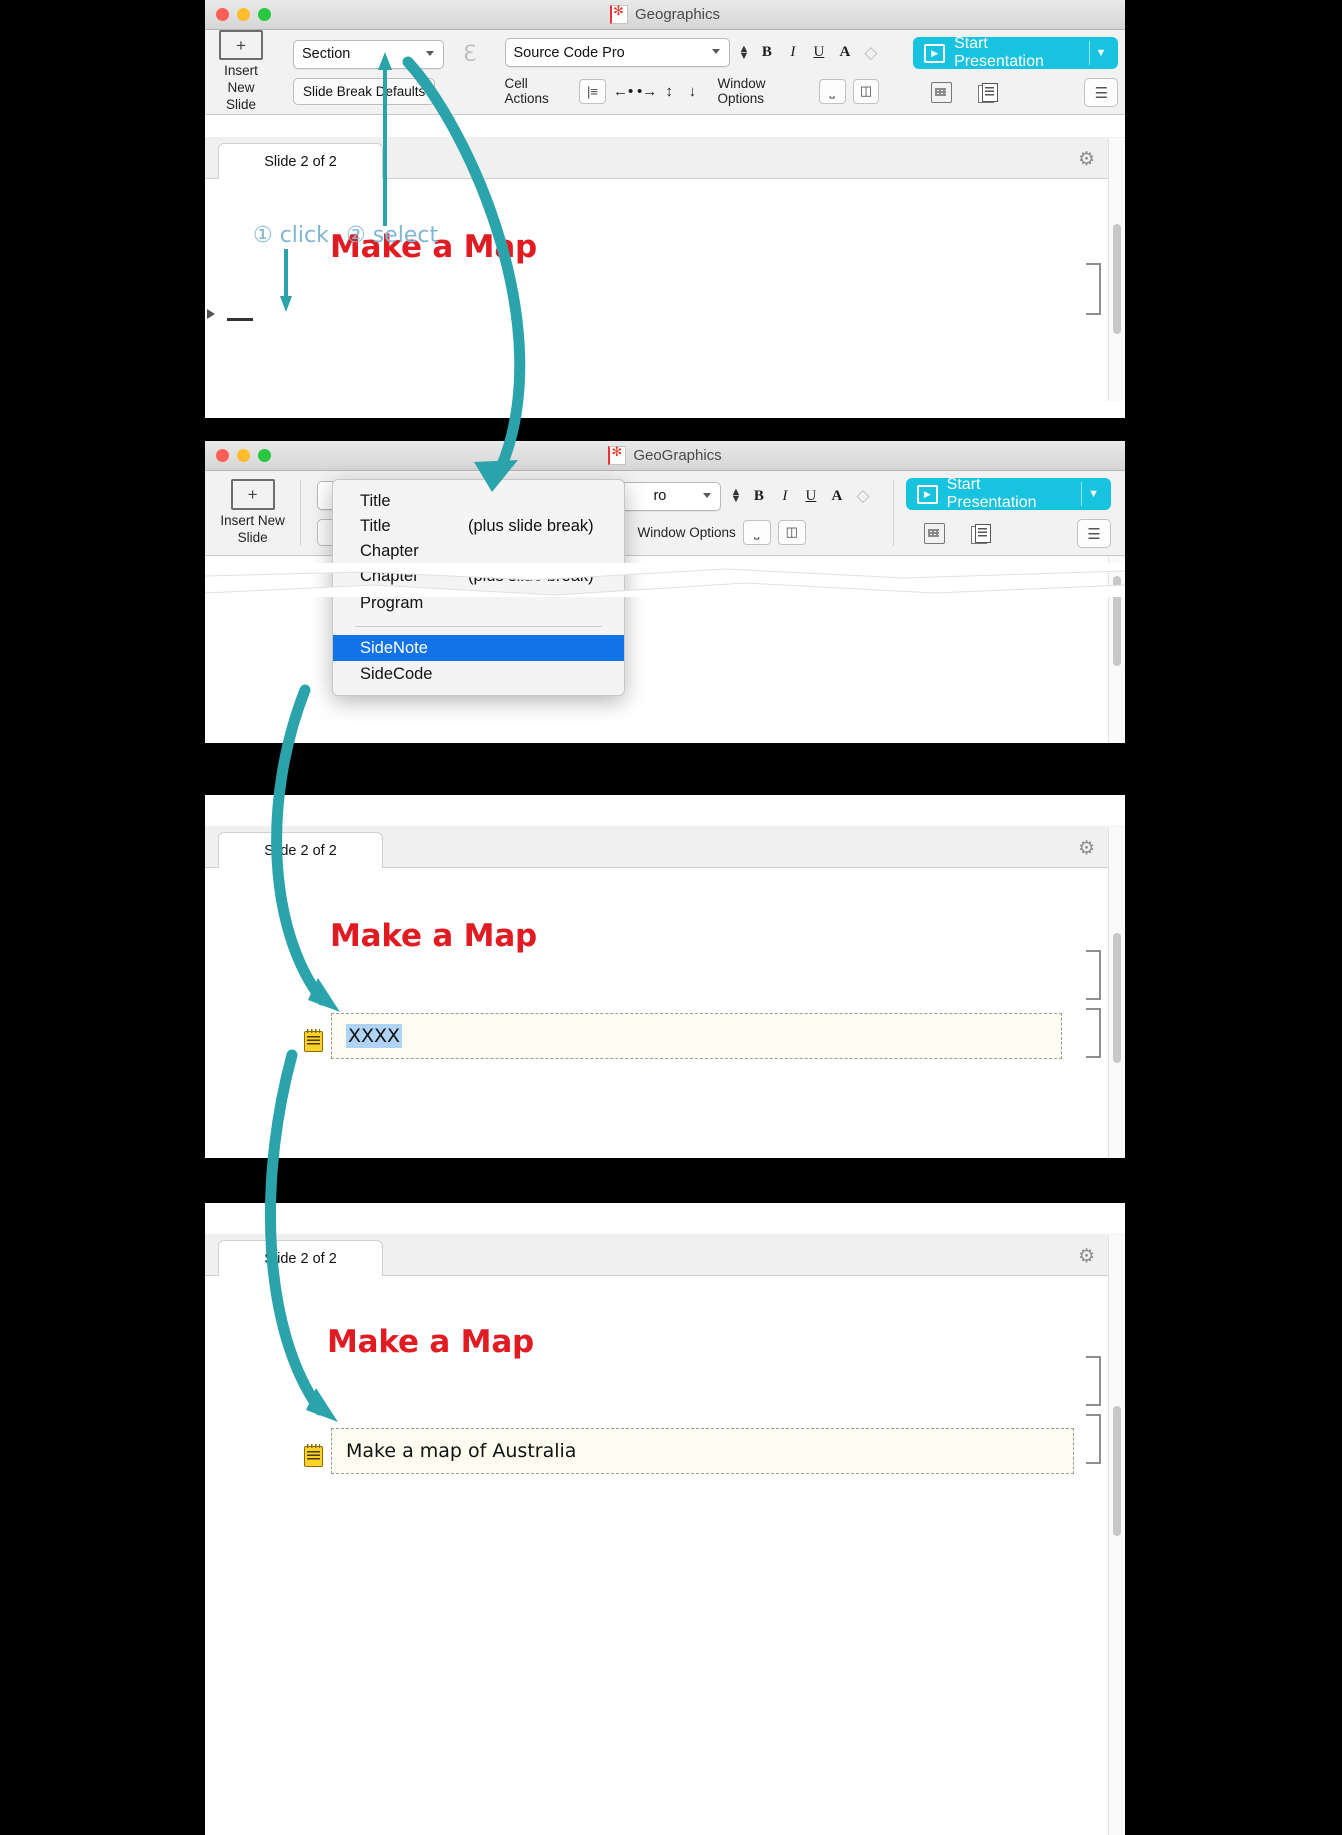 Image resolution: width=1342 pixels, height=1835 pixels. I want to click on move-down-icon: ↓, so click(692, 91).